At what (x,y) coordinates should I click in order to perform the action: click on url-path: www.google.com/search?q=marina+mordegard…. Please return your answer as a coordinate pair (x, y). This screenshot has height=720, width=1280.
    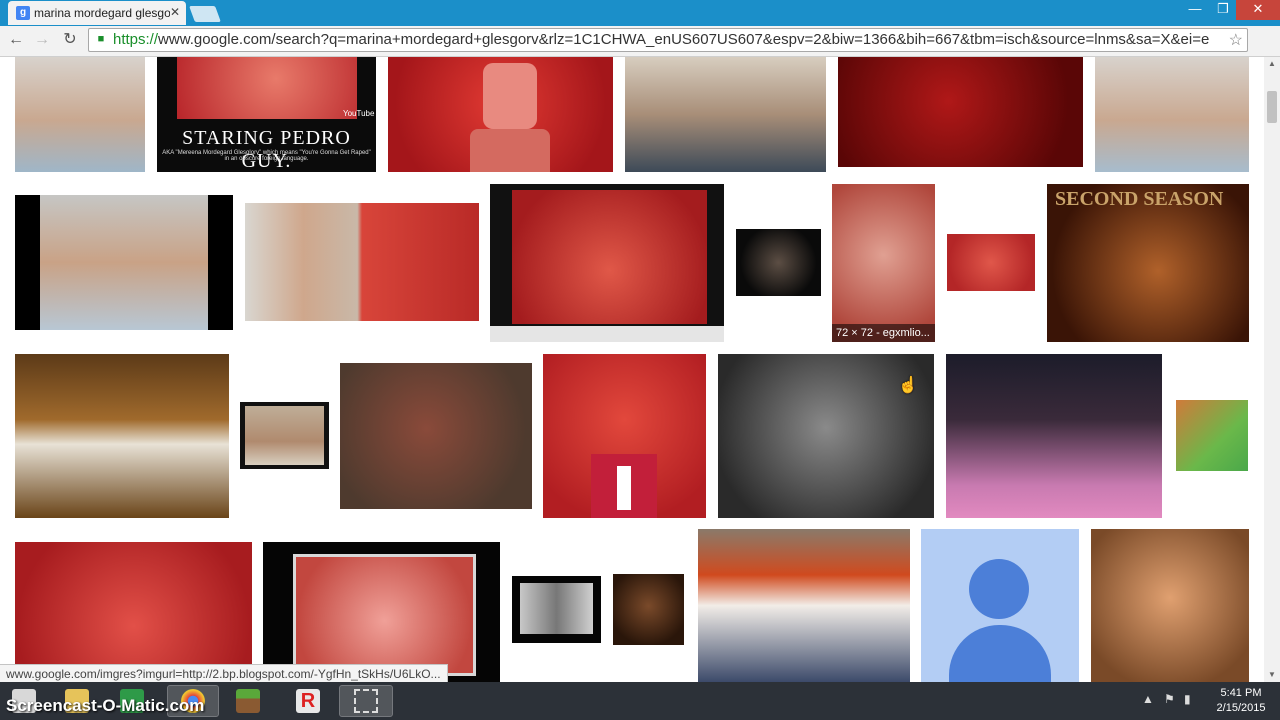
    Looking at the image, I should click on (684, 39).